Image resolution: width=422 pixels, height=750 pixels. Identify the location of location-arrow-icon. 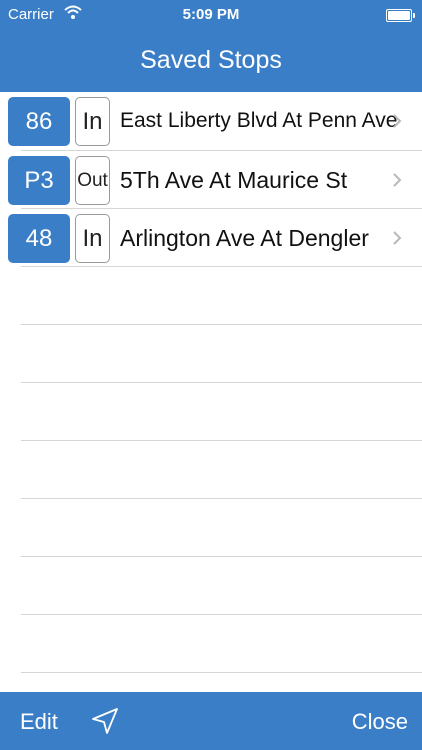
(105, 721).